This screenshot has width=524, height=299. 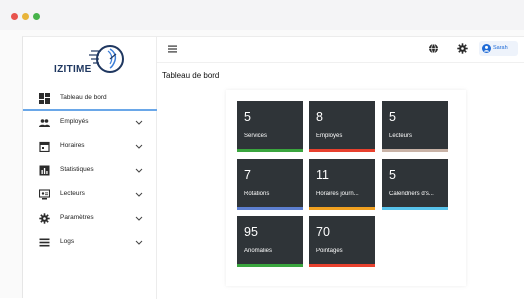 I want to click on card-value: 95, so click(x=251, y=232).